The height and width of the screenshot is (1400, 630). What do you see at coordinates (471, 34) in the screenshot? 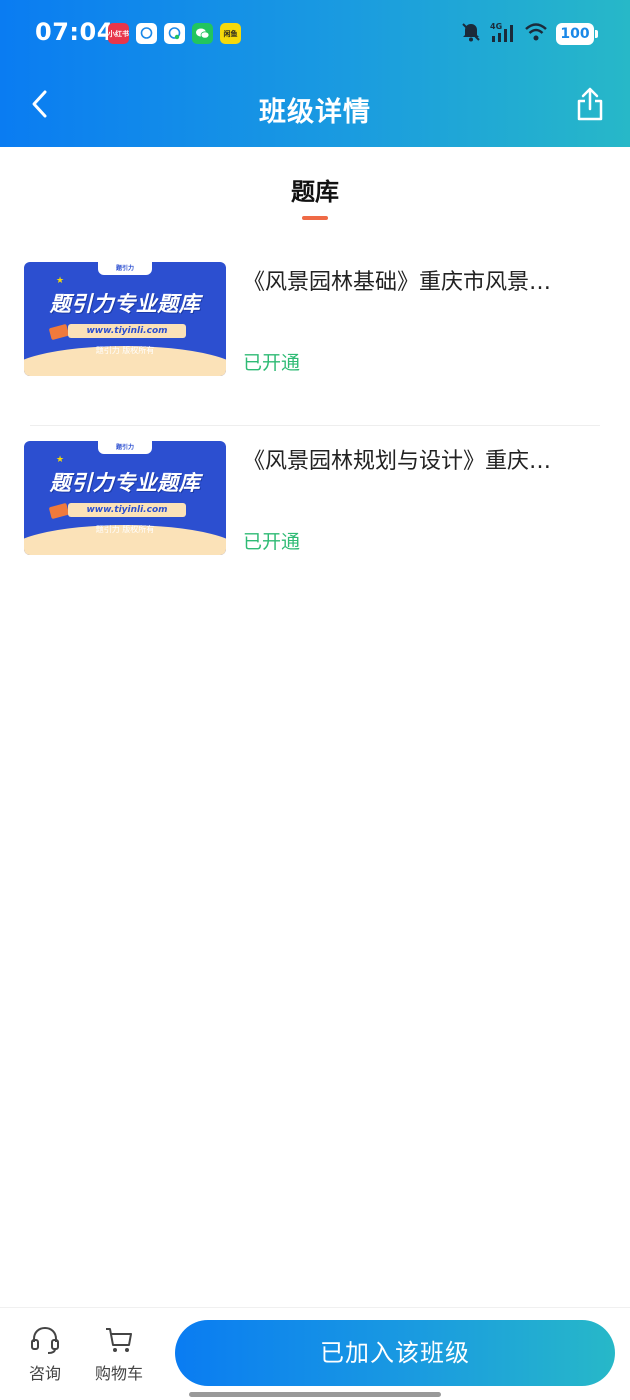
I see `mute-bell-icon` at bounding box center [471, 34].